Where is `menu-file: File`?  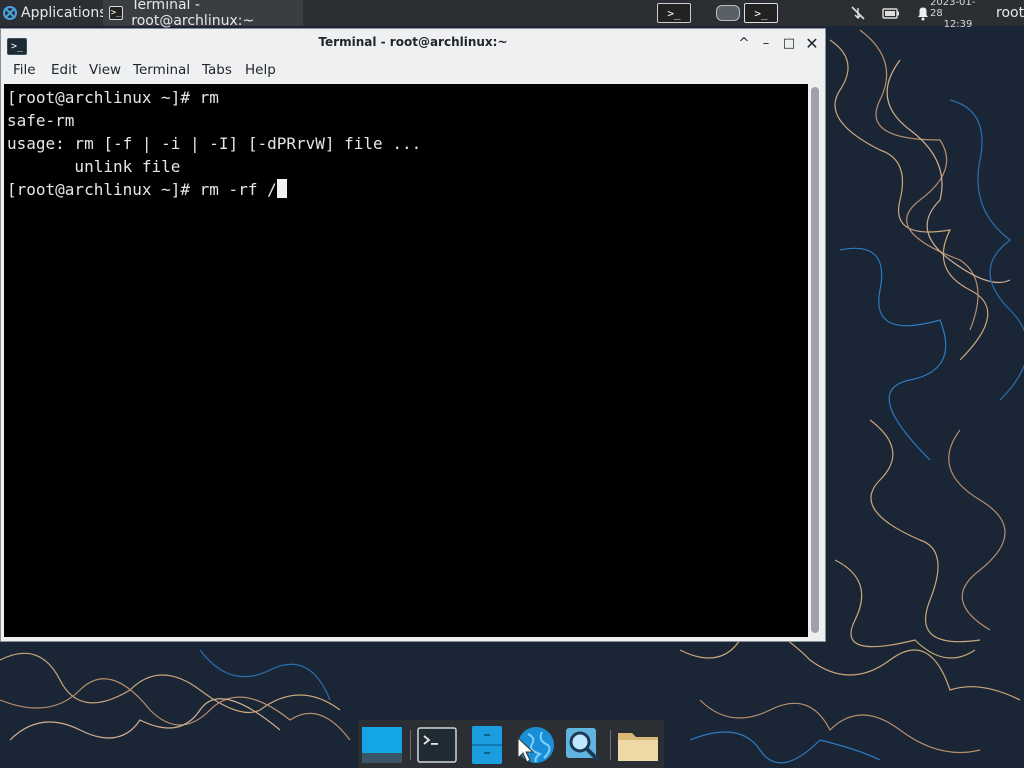
menu-file: File is located at coordinates (24, 70).